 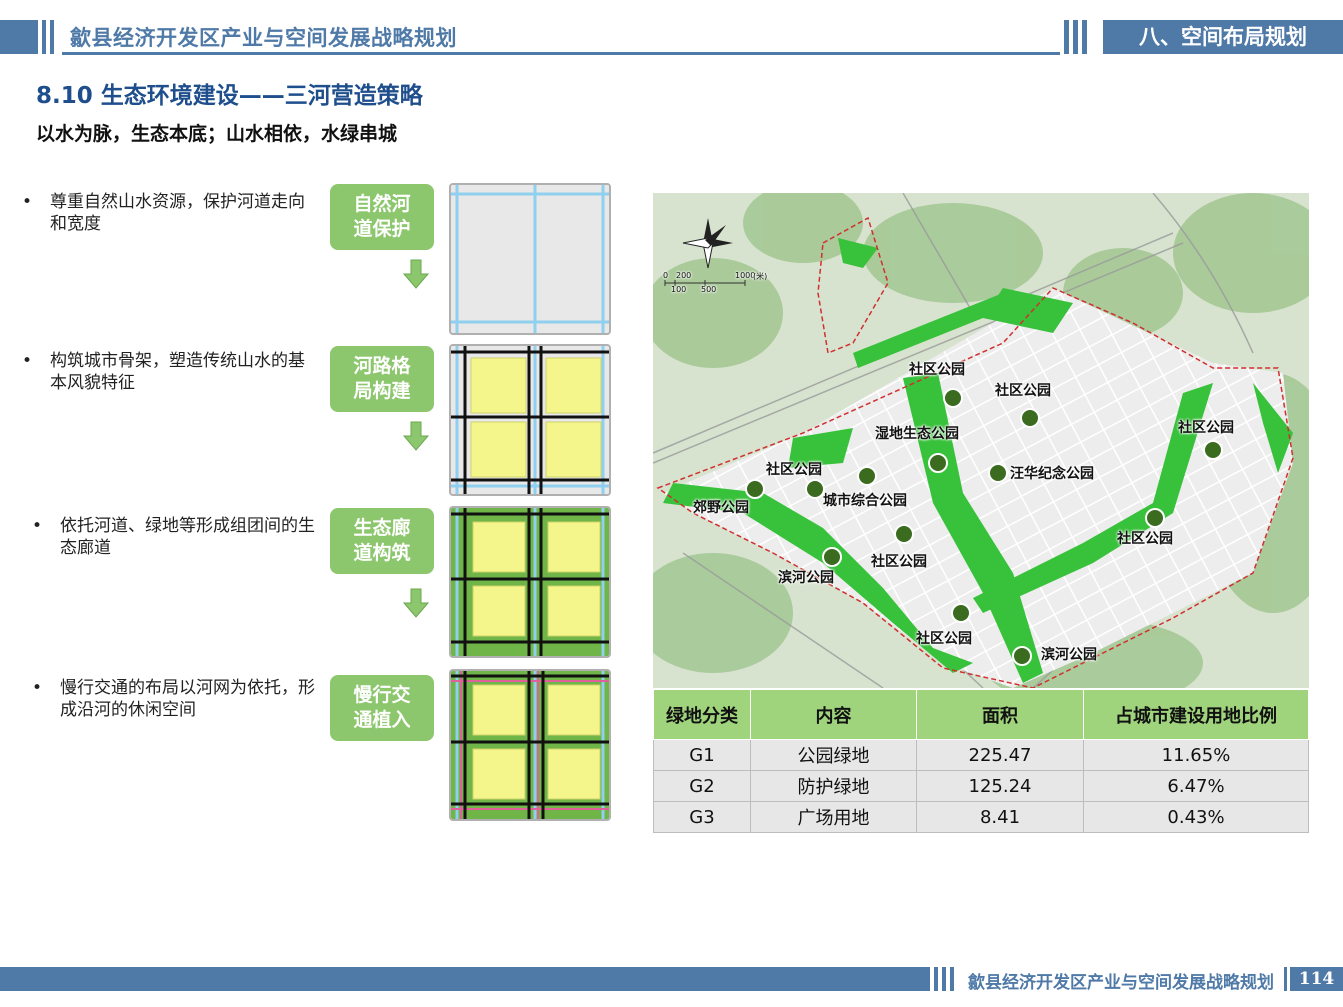 What do you see at coordinates (833, 817) in the screenshot?
I see `table-cell: 广场用地` at bounding box center [833, 817].